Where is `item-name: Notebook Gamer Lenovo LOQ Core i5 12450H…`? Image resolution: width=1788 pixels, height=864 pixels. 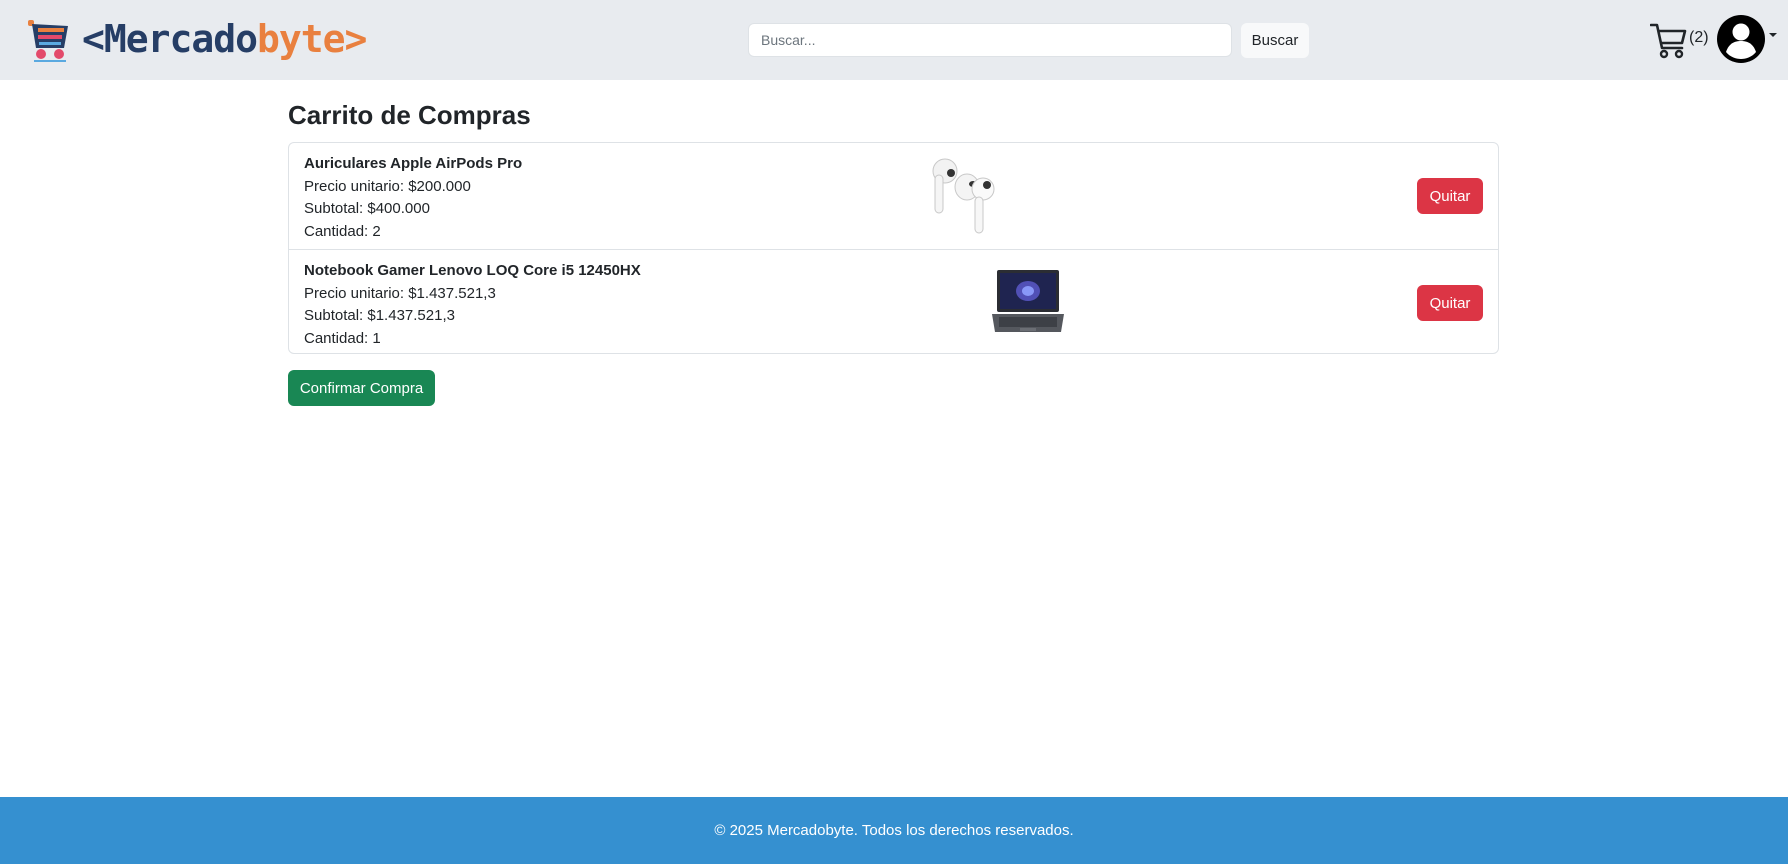 item-name: Notebook Gamer Lenovo LOQ Core i5 12450H… is located at coordinates (472, 270).